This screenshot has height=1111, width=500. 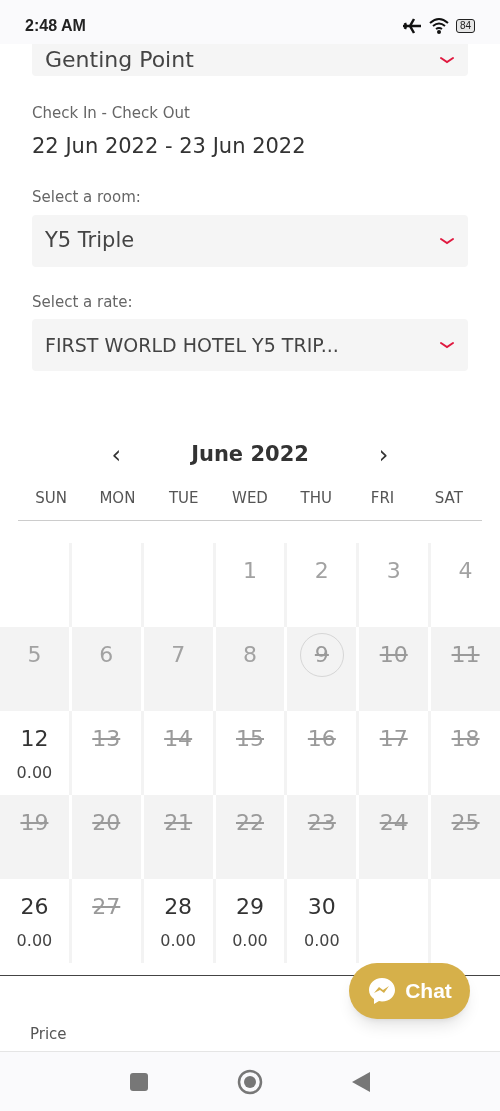 What do you see at coordinates (465, 738) in the screenshot?
I see `day-number: 18` at bounding box center [465, 738].